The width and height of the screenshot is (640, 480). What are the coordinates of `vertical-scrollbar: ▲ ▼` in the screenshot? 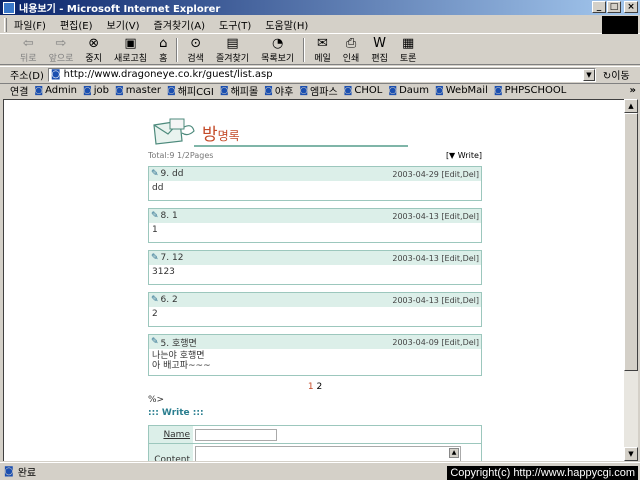 It's located at (631, 280).